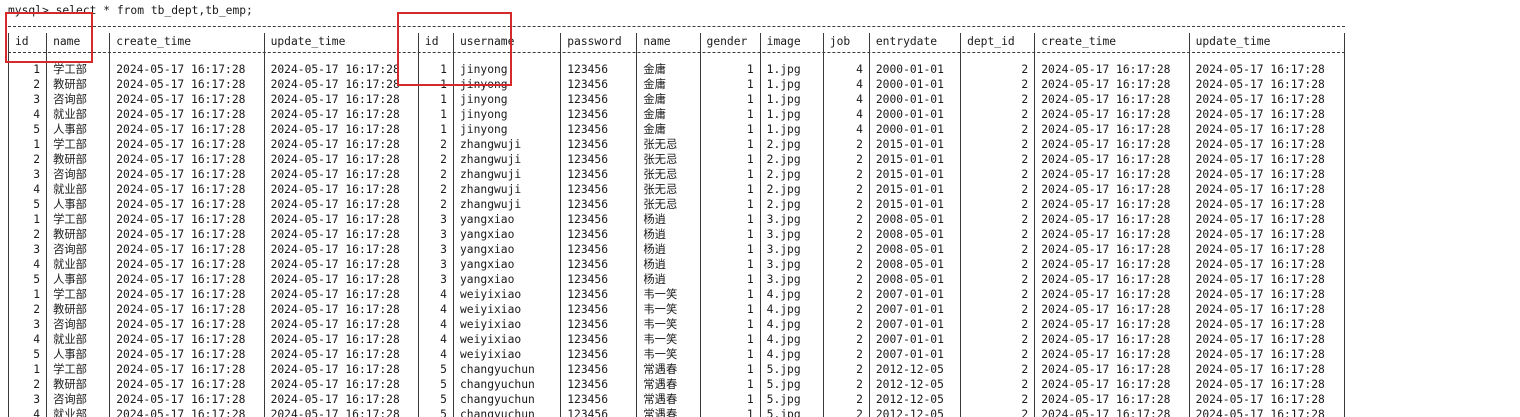 This screenshot has width=1520, height=417. Describe the element at coordinates (78, 369) in the screenshot. I see `table-cell: 学工部` at that location.